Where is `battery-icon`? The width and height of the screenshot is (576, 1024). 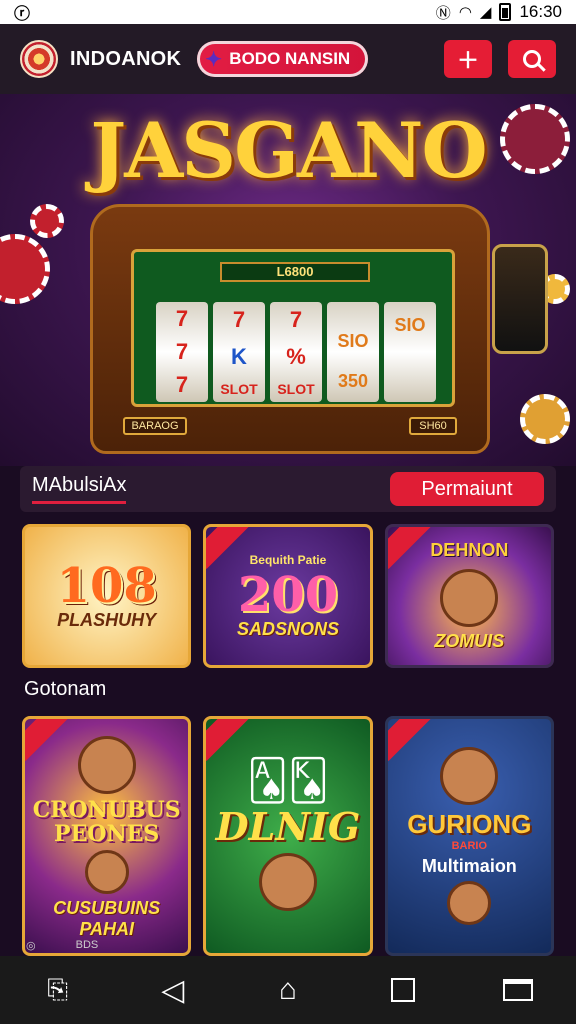 battery-icon is located at coordinates (505, 12).